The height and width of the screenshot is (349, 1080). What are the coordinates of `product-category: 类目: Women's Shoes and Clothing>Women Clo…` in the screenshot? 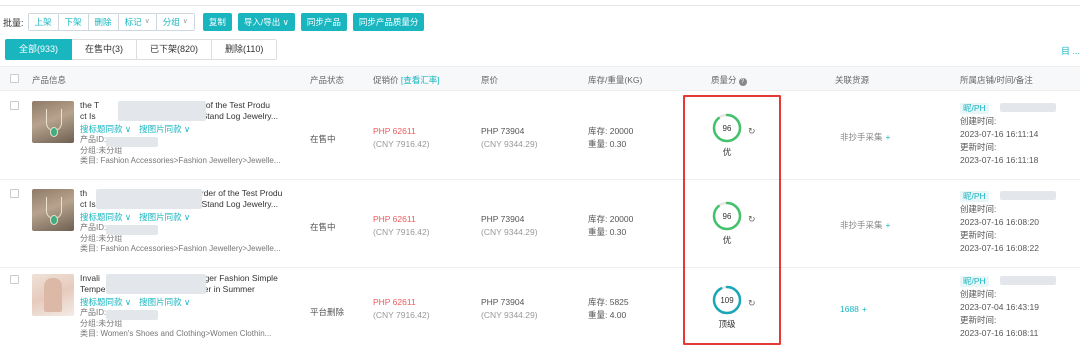 It's located at (176, 333).